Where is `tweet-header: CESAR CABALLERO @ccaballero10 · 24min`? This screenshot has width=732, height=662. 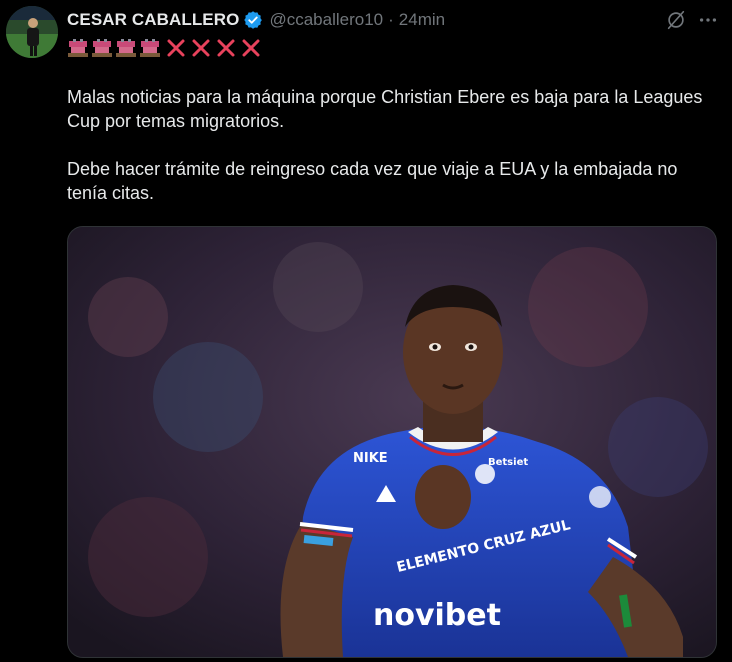 tweet-header: CESAR CABALLERO @ccaballero10 · 24min is located at coordinates (392, 20).